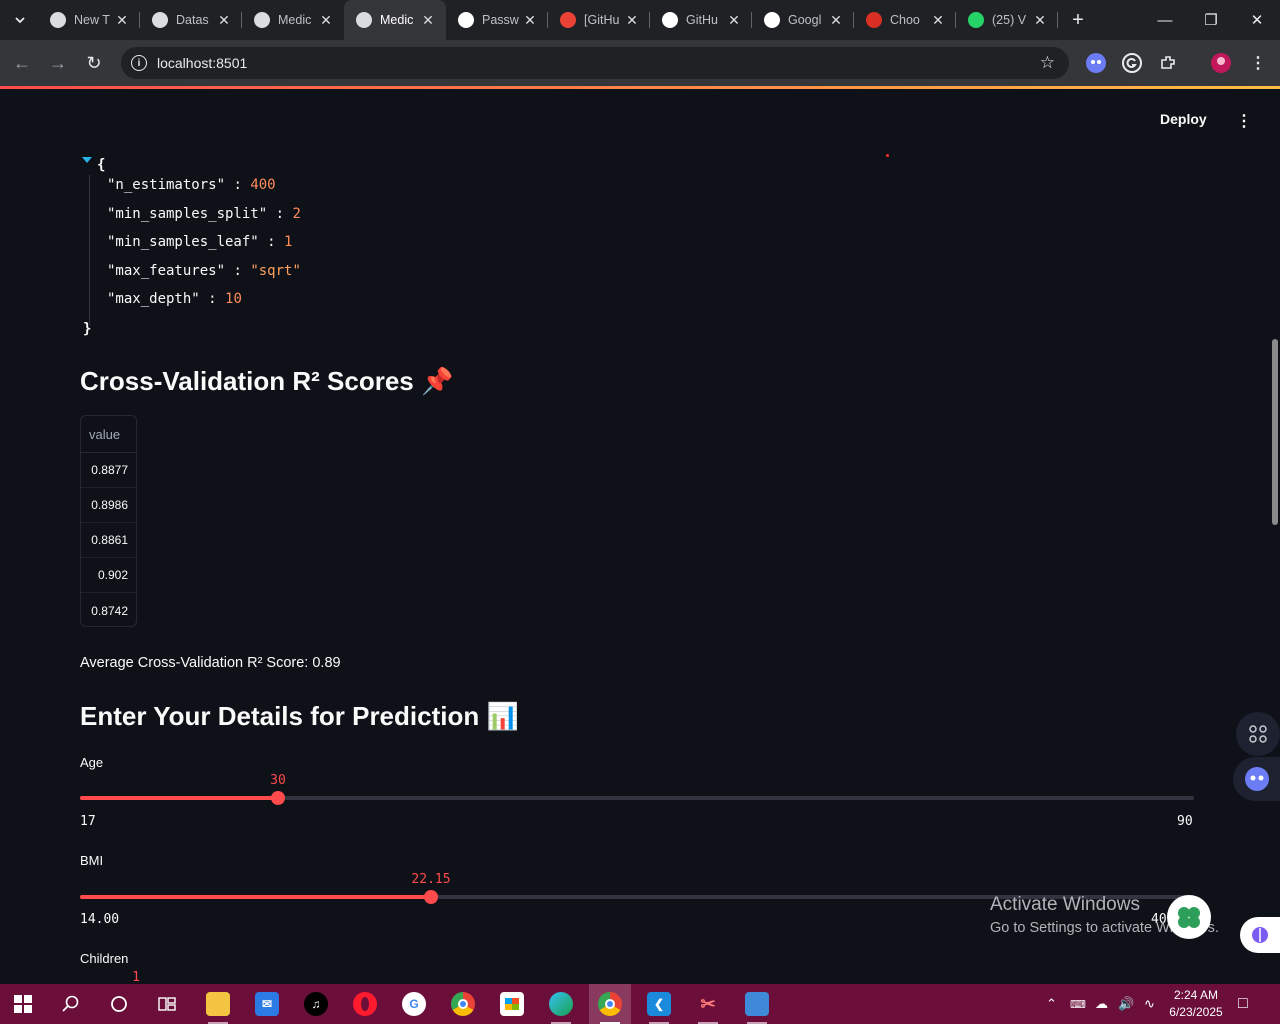 Image resolution: width=1280 pixels, height=1024 pixels. Describe the element at coordinates (659, 1004) in the screenshot. I see `vscode-taskbar: ❮` at that location.